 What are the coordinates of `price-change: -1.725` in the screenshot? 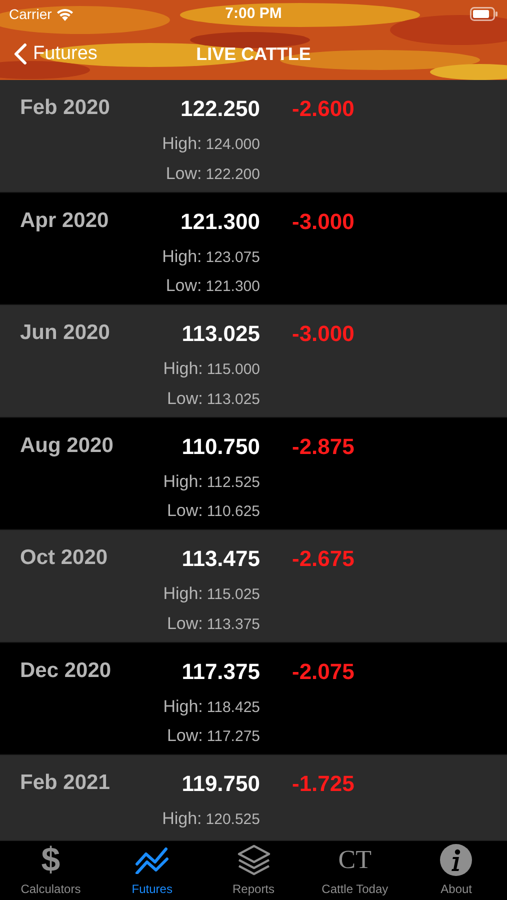 It's located at (323, 784).